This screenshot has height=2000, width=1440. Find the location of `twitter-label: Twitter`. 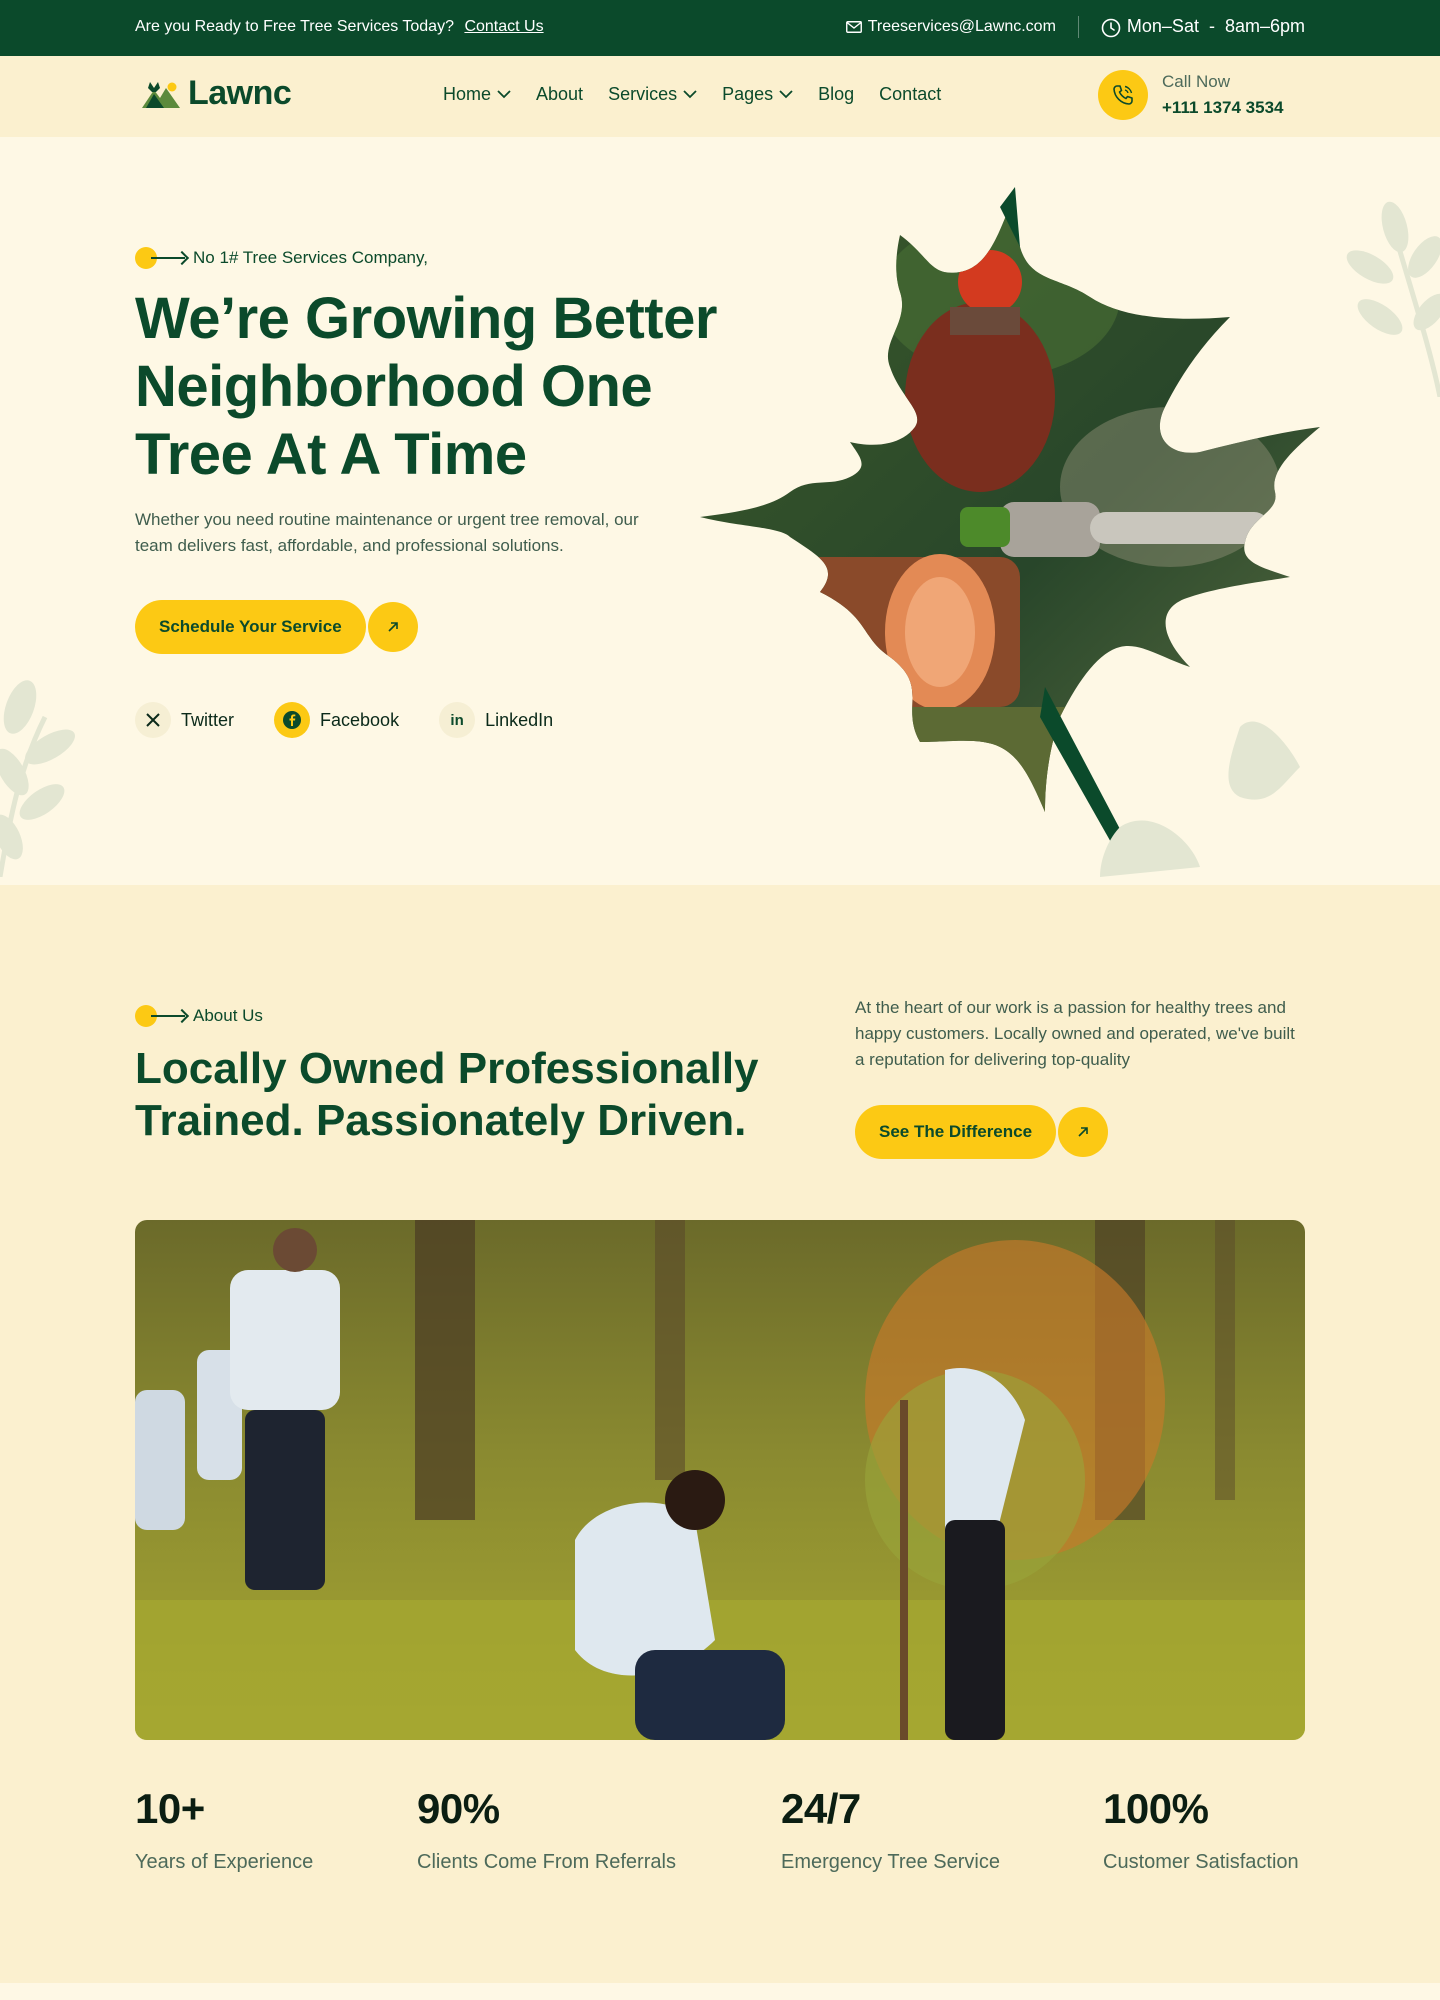

twitter-label: Twitter is located at coordinates (208, 719).